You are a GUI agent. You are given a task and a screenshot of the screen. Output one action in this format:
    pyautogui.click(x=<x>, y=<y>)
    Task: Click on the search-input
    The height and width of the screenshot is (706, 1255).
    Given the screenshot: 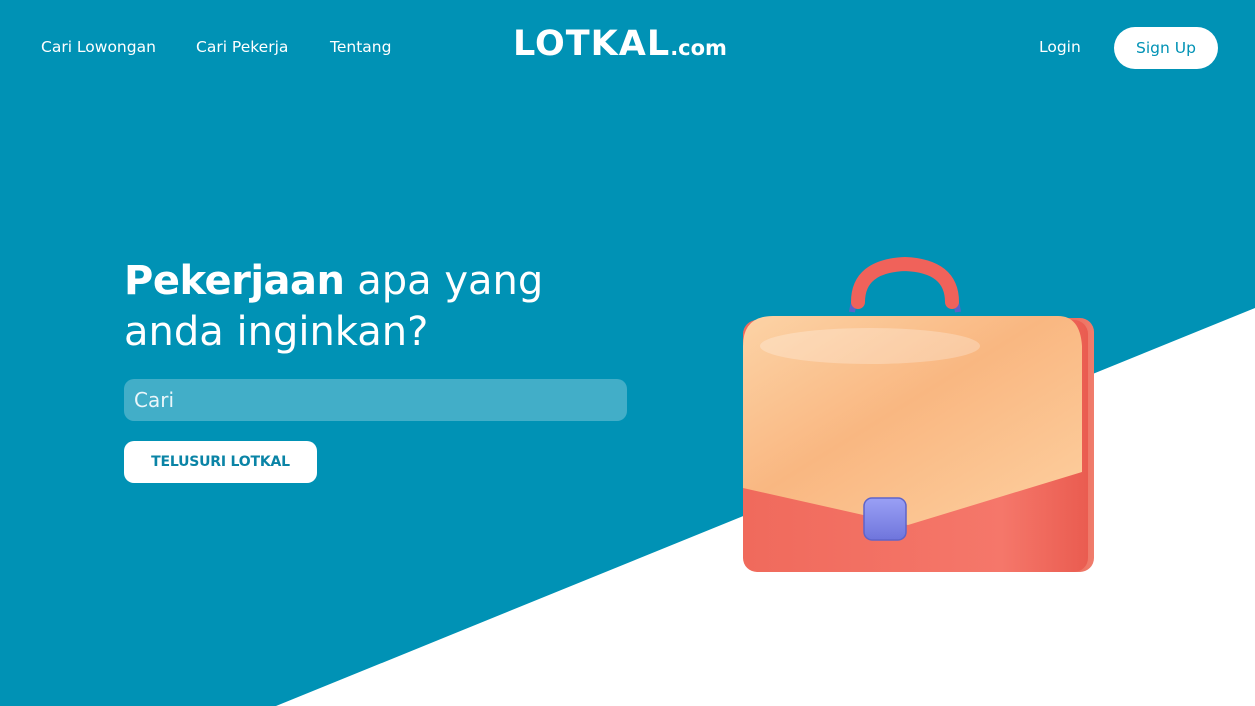 What is the action you would take?
    pyautogui.click(x=375, y=400)
    